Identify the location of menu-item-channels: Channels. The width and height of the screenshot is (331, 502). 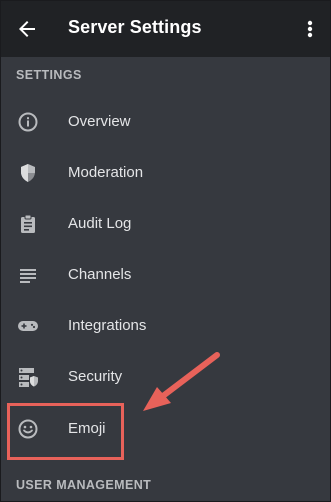
(165, 275).